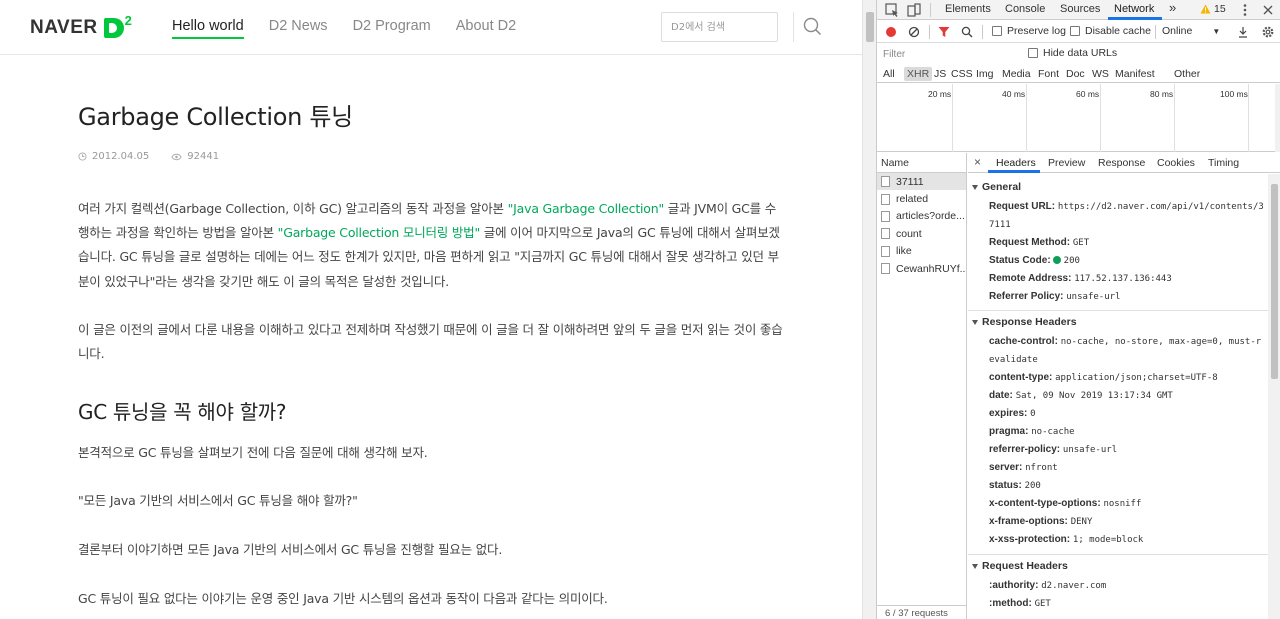 This screenshot has height=619, width=1280. I want to click on tab-response: Response, so click(1121, 163).